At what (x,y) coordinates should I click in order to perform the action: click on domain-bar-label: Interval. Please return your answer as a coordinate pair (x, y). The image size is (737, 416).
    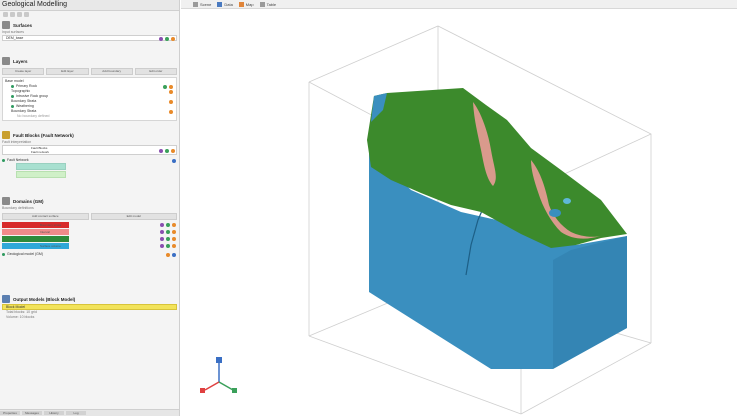
    Looking at the image, I should click on (45, 232).